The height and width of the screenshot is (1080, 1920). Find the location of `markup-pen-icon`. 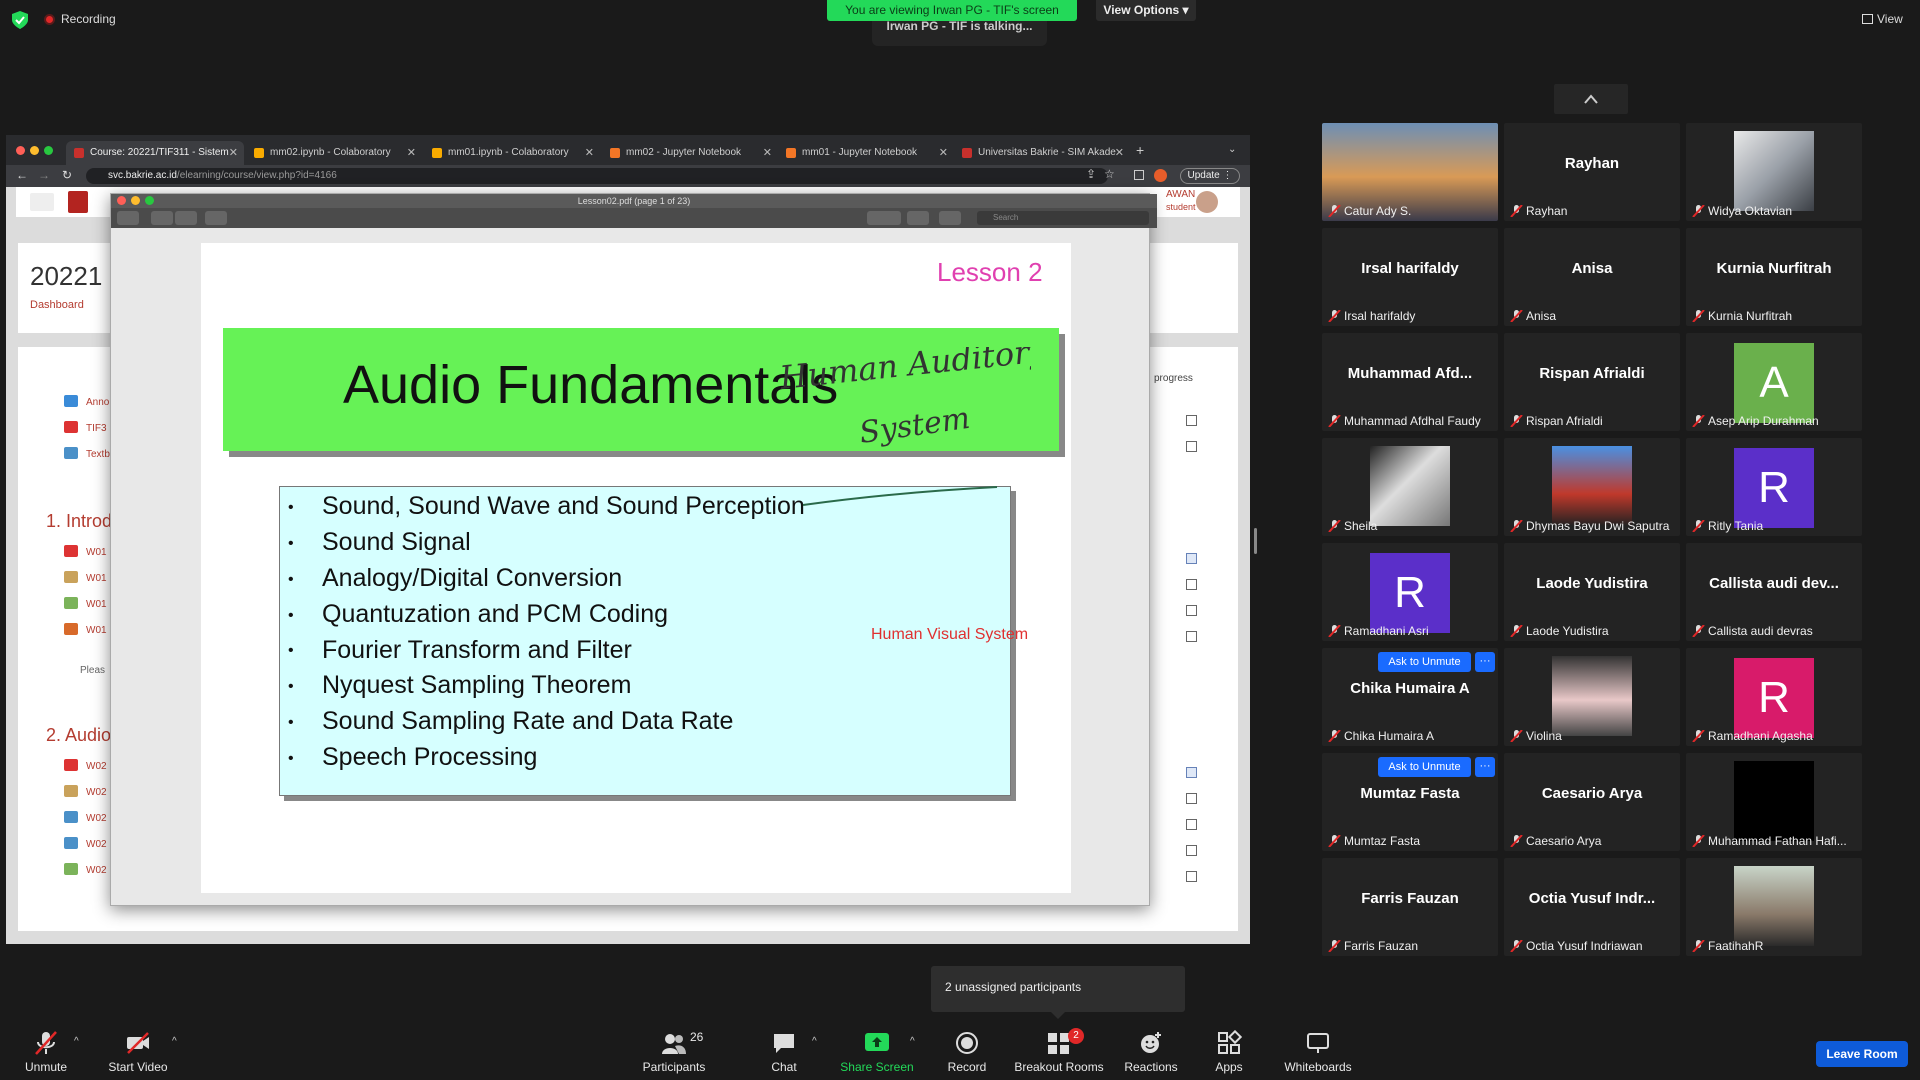

markup-pen-icon is located at coordinates (884, 218).